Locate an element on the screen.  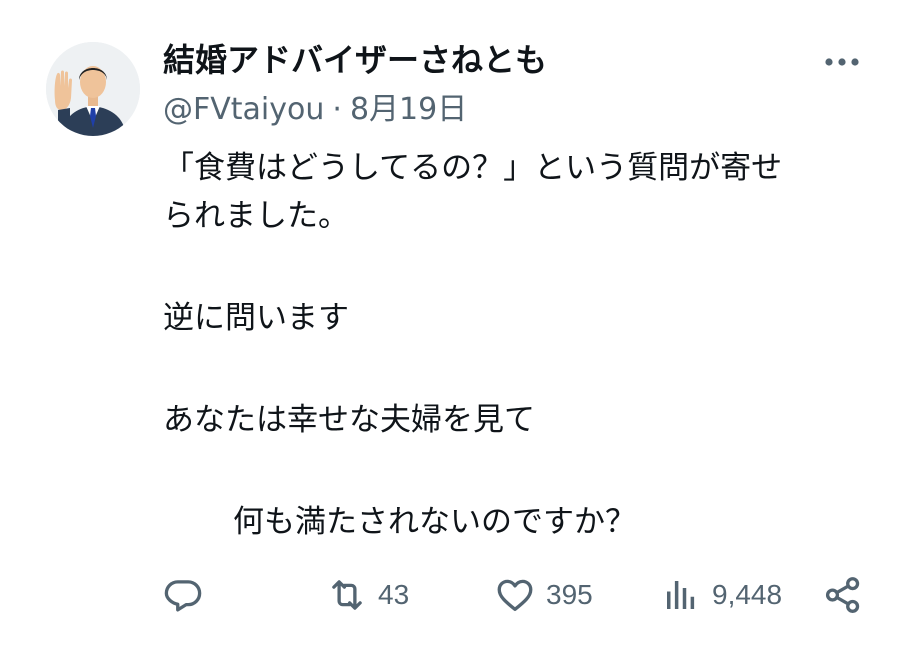
views-button: 9,448 is located at coordinates (721, 595).